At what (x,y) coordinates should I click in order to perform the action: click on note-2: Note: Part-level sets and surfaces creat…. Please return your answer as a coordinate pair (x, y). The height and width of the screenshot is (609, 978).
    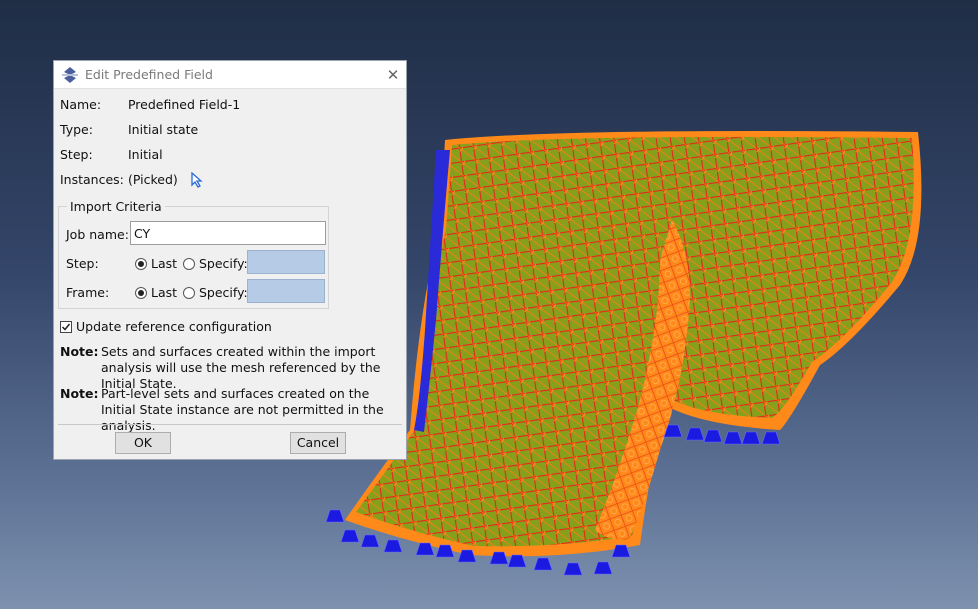
    Looking at the image, I should click on (232, 410).